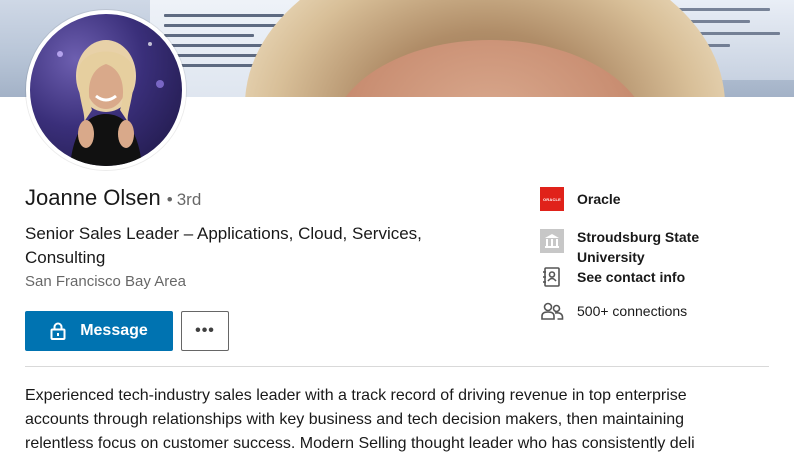  I want to click on profile-avatar, so click(106, 90).